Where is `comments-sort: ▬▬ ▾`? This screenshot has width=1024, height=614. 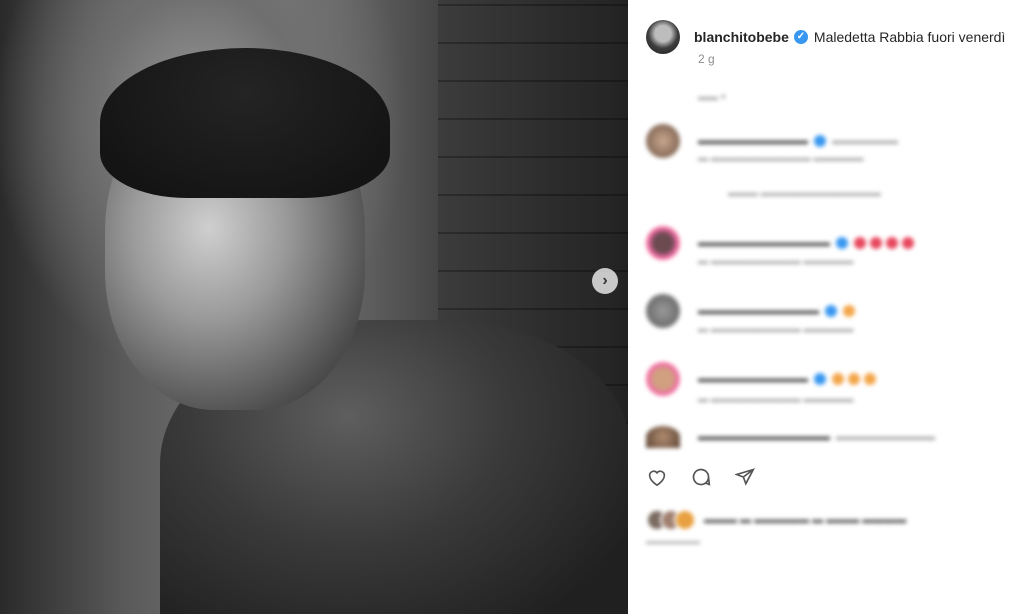
comments-sort: ▬▬ ▾ is located at coordinates (712, 97).